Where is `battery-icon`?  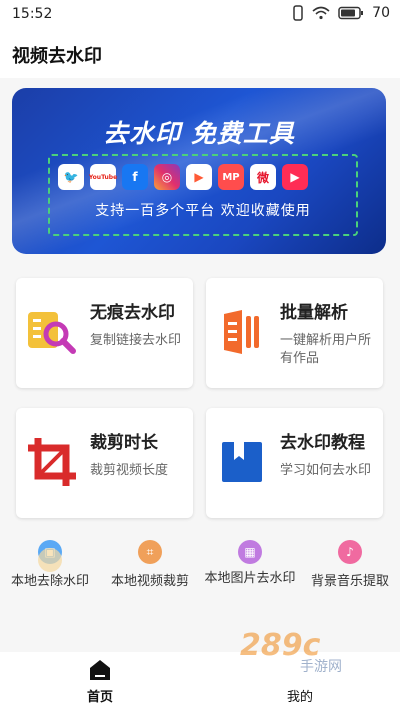 battery-icon is located at coordinates (351, 13).